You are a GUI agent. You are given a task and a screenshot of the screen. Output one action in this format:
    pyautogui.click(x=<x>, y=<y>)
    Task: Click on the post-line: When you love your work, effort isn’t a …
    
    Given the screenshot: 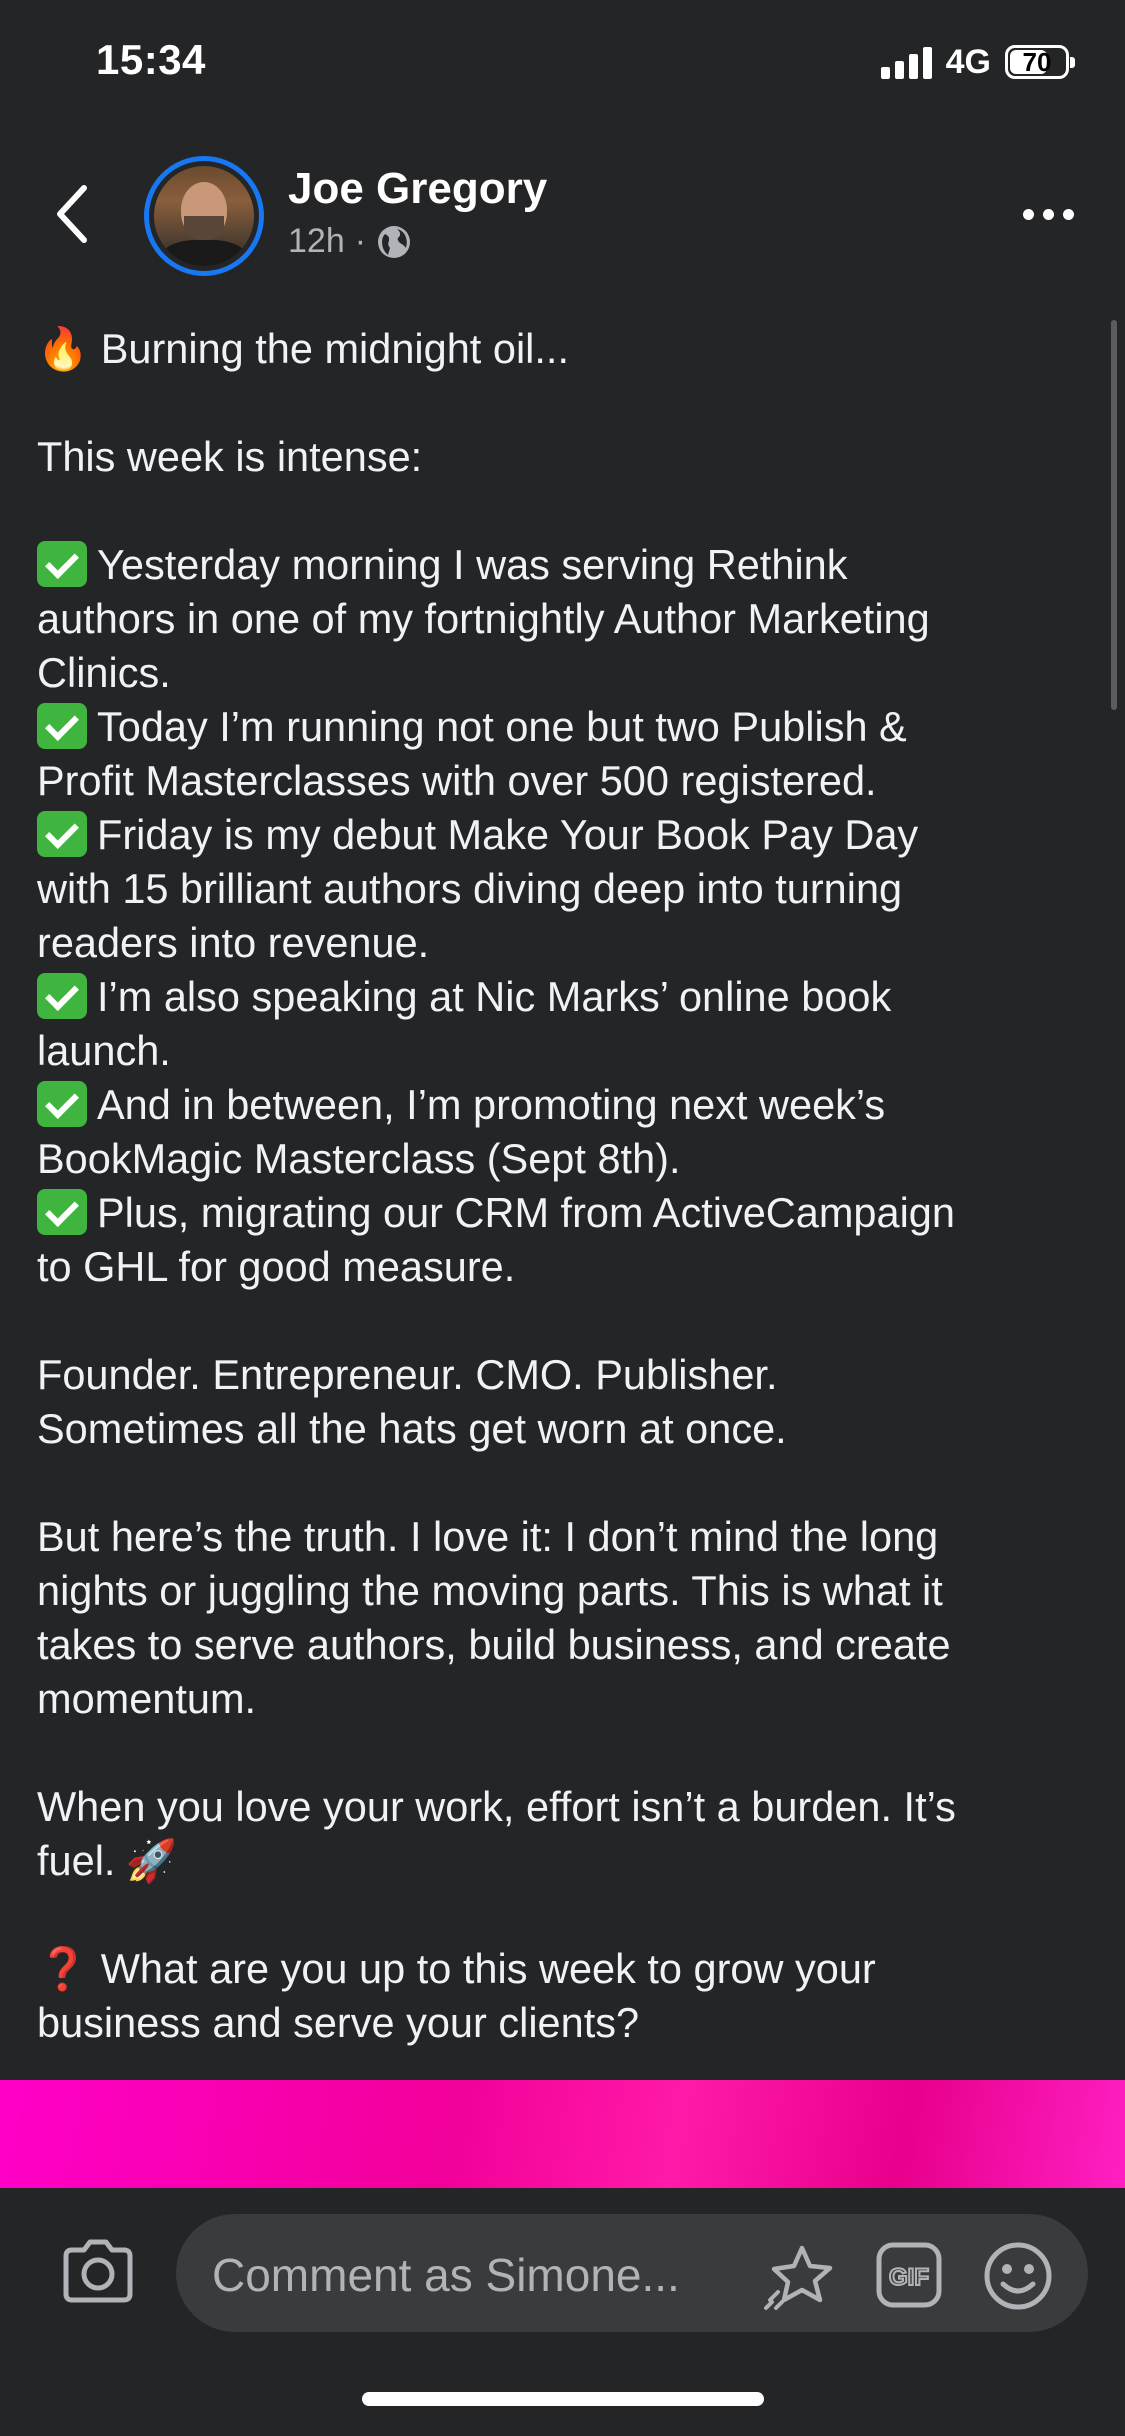 What is the action you would take?
    pyautogui.click(x=557, y=1807)
    